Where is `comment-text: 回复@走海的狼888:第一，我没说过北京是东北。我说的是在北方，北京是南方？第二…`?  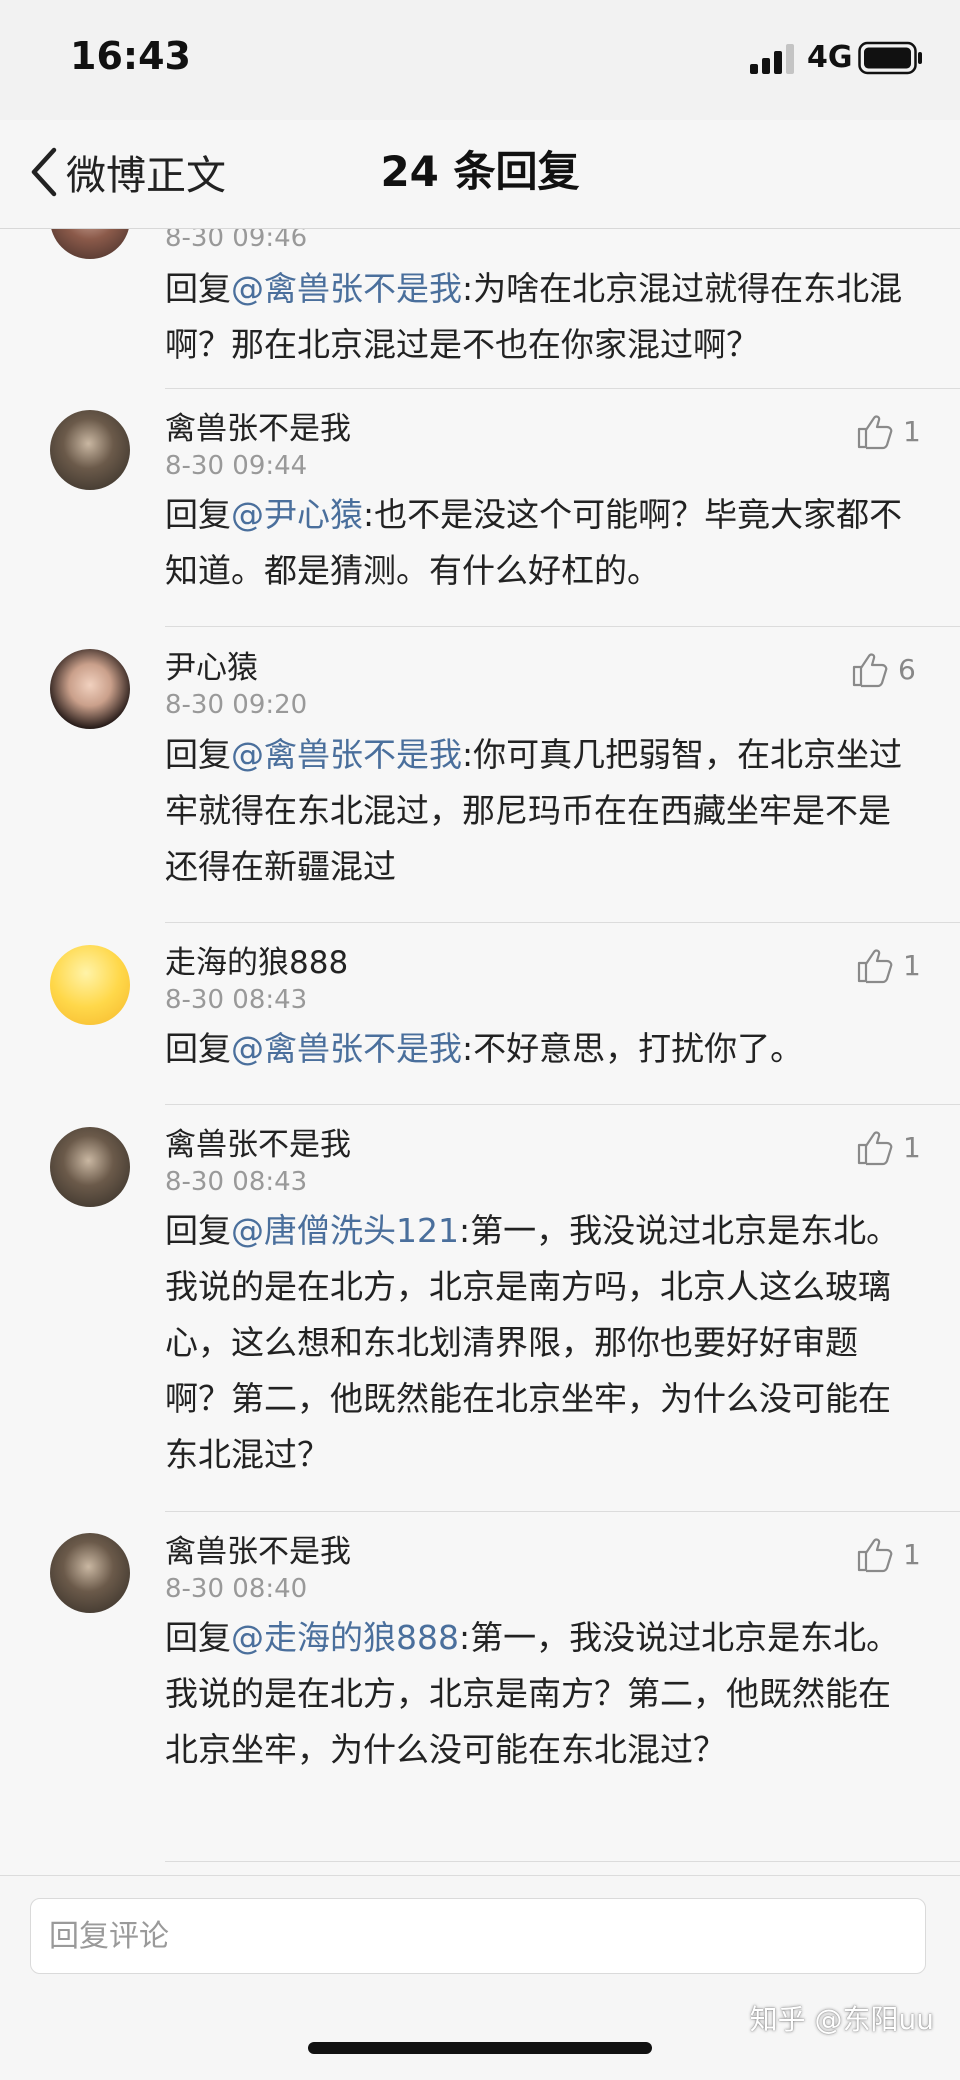
comment-text: 回复@走海的狼888:第一，我没说过北京是东北。我说的是在北方，北京是南方？第二… is located at coordinates (535, 1694).